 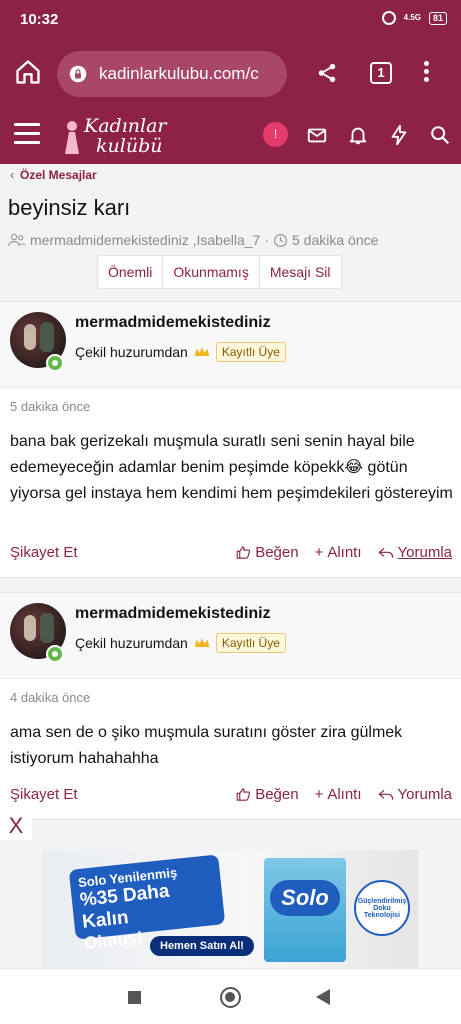 What do you see at coordinates (28, 72) in the screenshot?
I see `home-icon` at bounding box center [28, 72].